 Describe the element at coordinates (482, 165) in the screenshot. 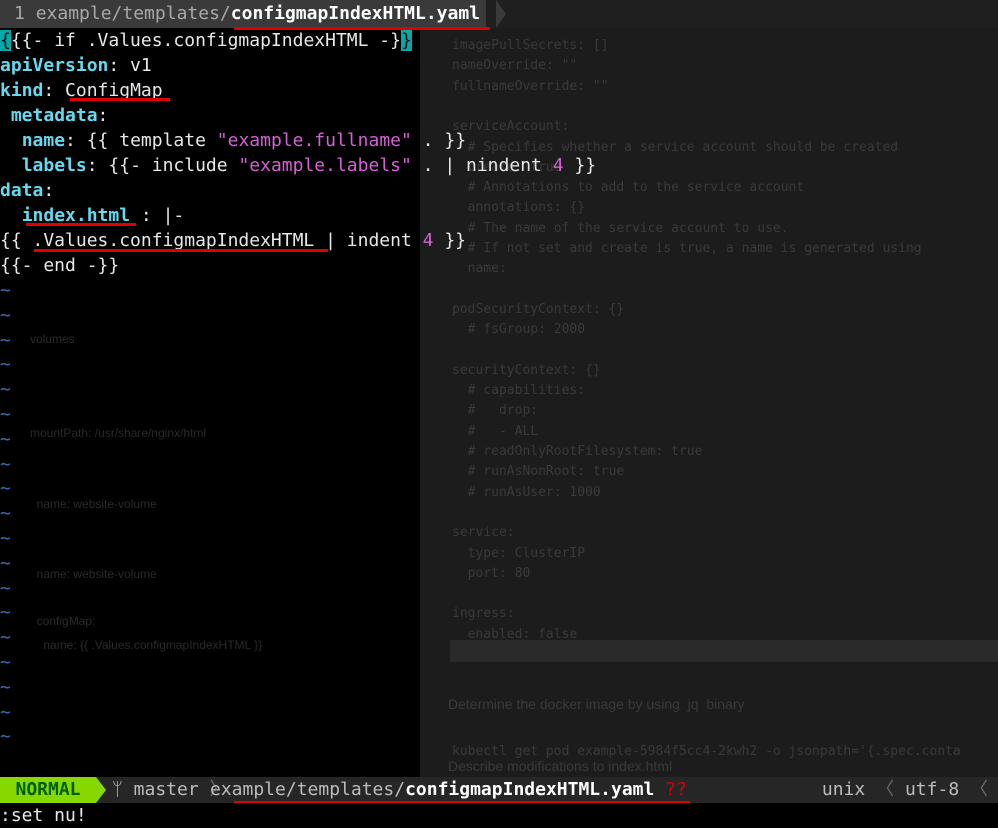

I see `code-text: . | nindent` at that location.